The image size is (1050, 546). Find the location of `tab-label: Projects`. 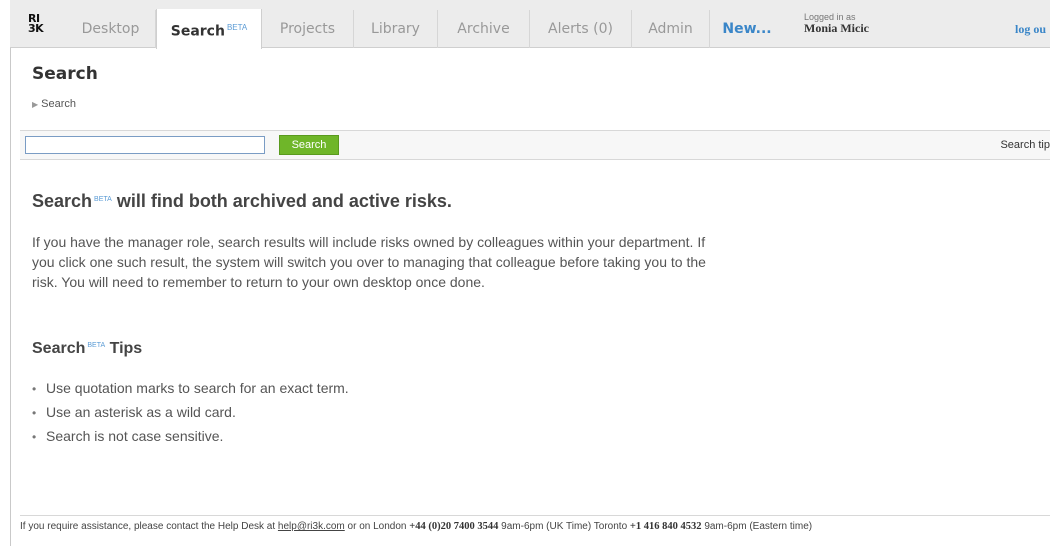

tab-label: Projects is located at coordinates (307, 29).